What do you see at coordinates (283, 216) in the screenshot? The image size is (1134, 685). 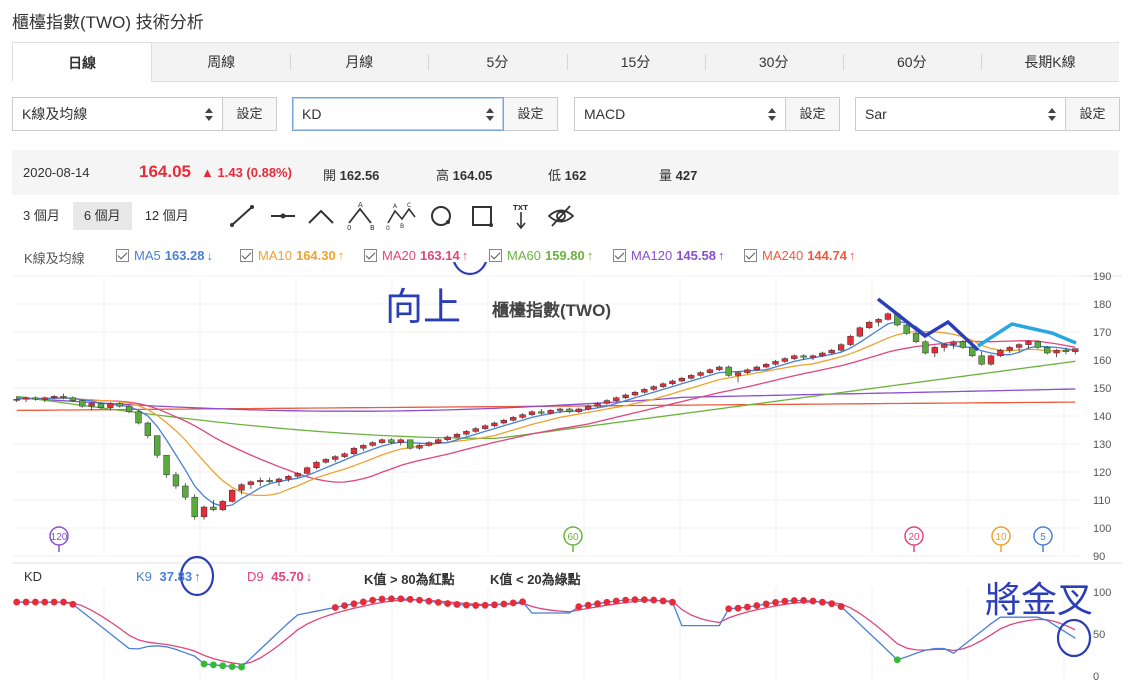 I see `horizontal-line-tool-icon` at bounding box center [283, 216].